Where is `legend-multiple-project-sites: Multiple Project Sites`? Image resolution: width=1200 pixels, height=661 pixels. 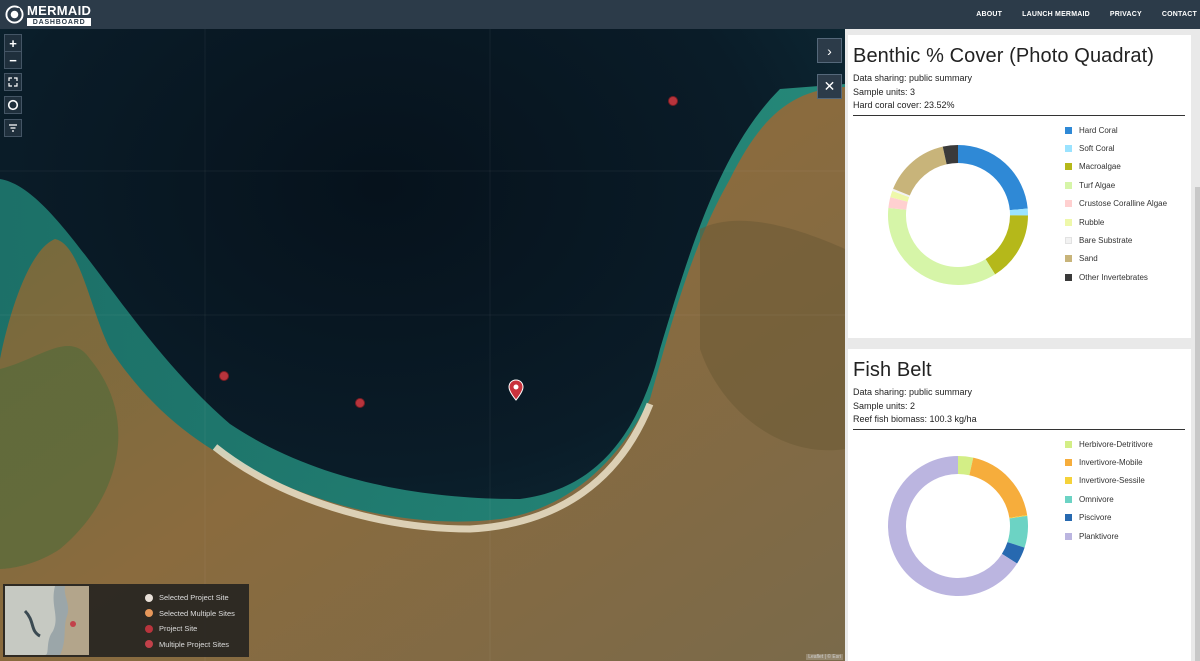
legend-multiple-project-sites: Multiple Project Sites is located at coordinates (190, 645).